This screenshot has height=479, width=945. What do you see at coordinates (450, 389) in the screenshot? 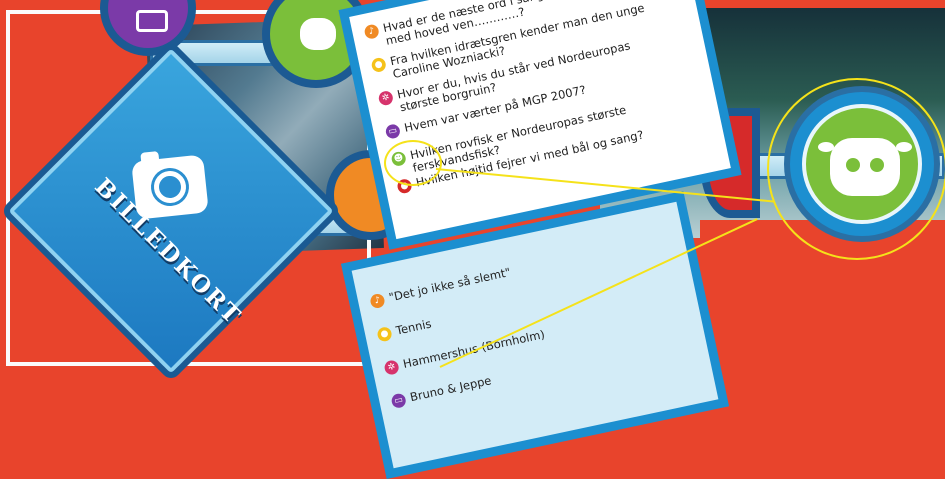
I see `answer-text: Bruno & Jeppe` at bounding box center [450, 389].